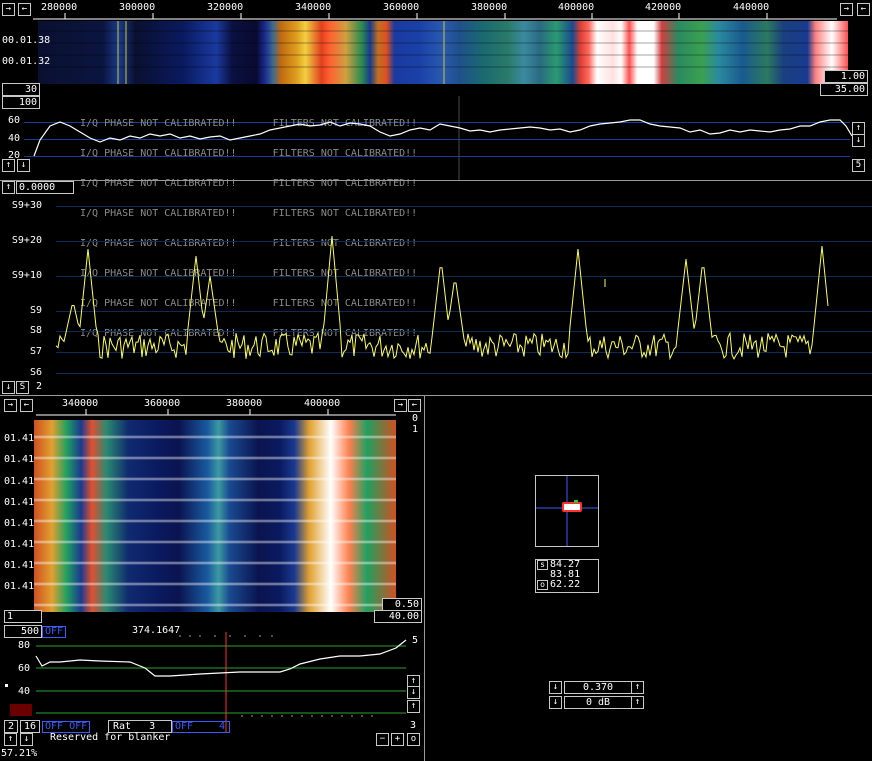 The image size is (872, 761). I want to click on hires-bottom-value: 2, so click(39, 386).